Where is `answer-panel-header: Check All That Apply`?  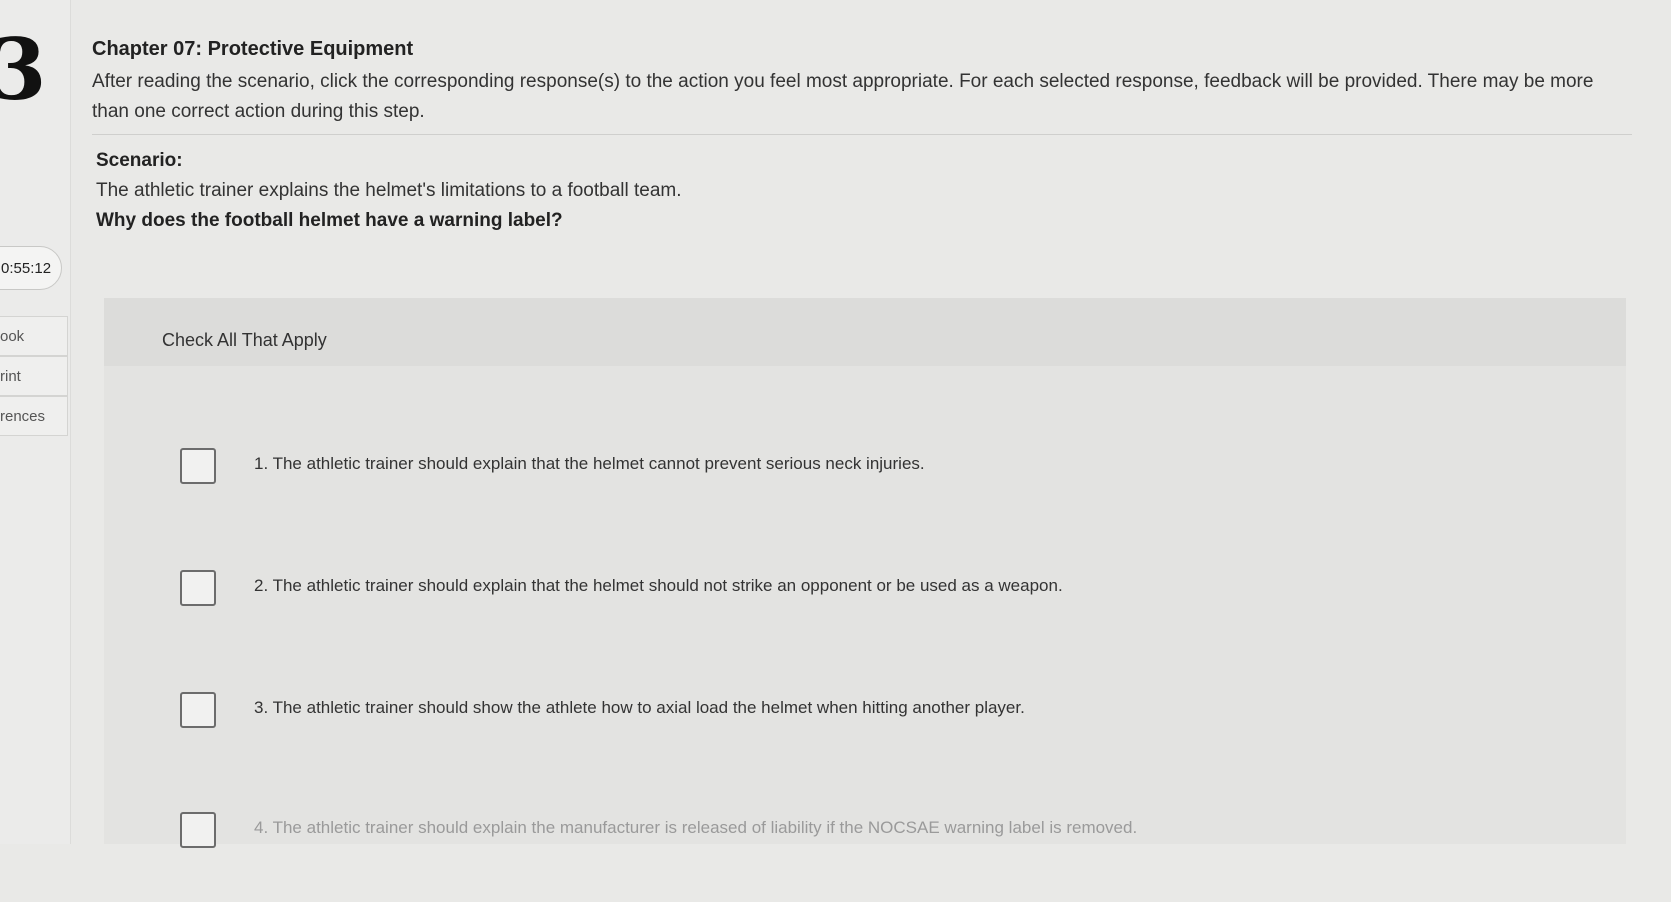 answer-panel-header: Check All That Apply is located at coordinates (865, 332).